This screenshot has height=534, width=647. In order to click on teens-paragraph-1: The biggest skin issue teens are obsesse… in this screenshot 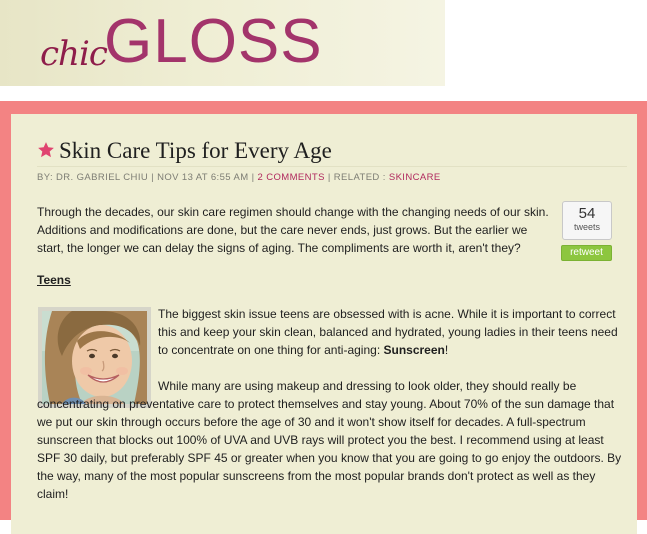, I will do `click(388, 332)`.